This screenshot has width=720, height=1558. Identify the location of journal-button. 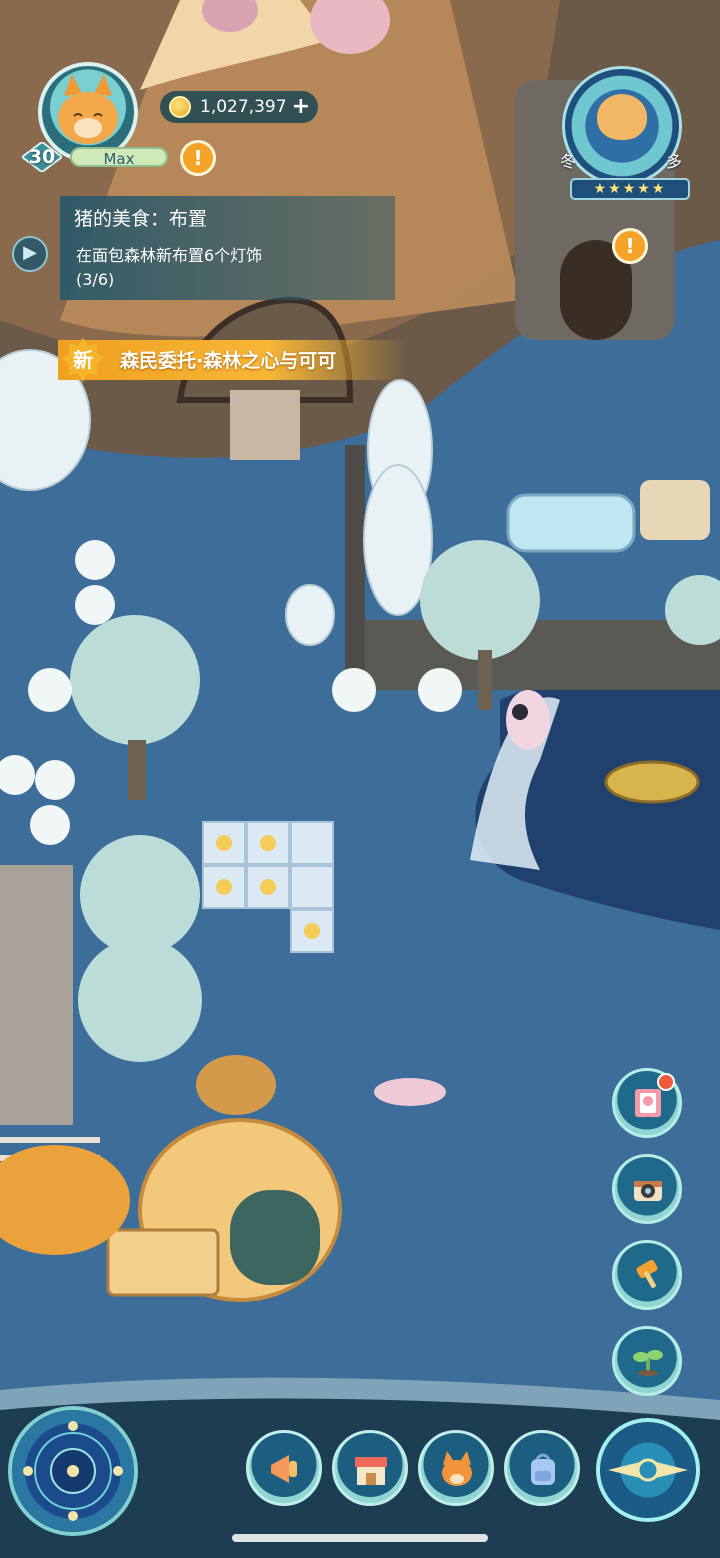
(647, 1103).